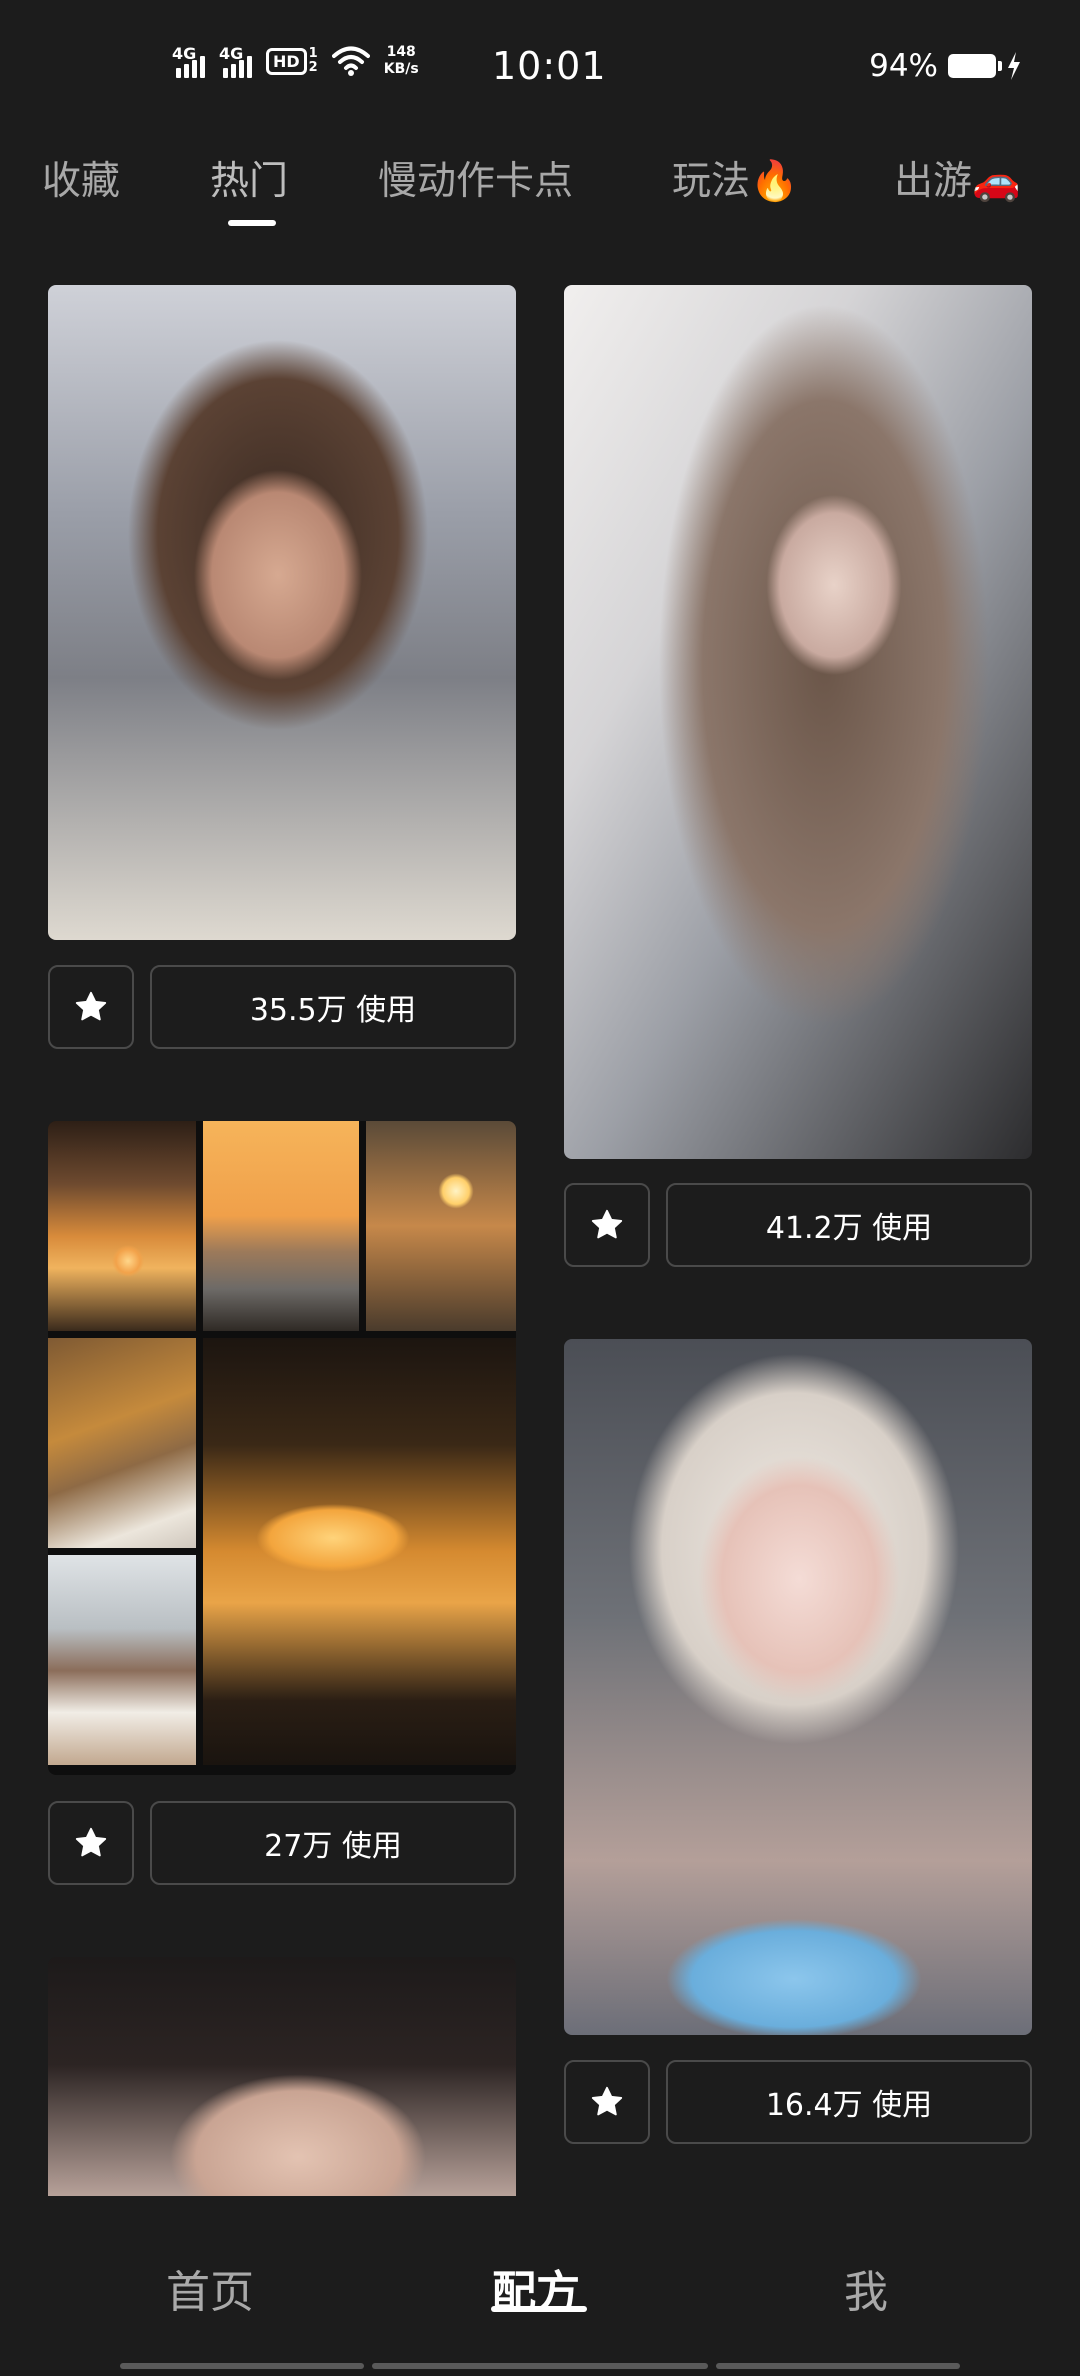  Describe the element at coordinates (539, 2309) in the screenshot. I see `active-nav-indicator` at that location.